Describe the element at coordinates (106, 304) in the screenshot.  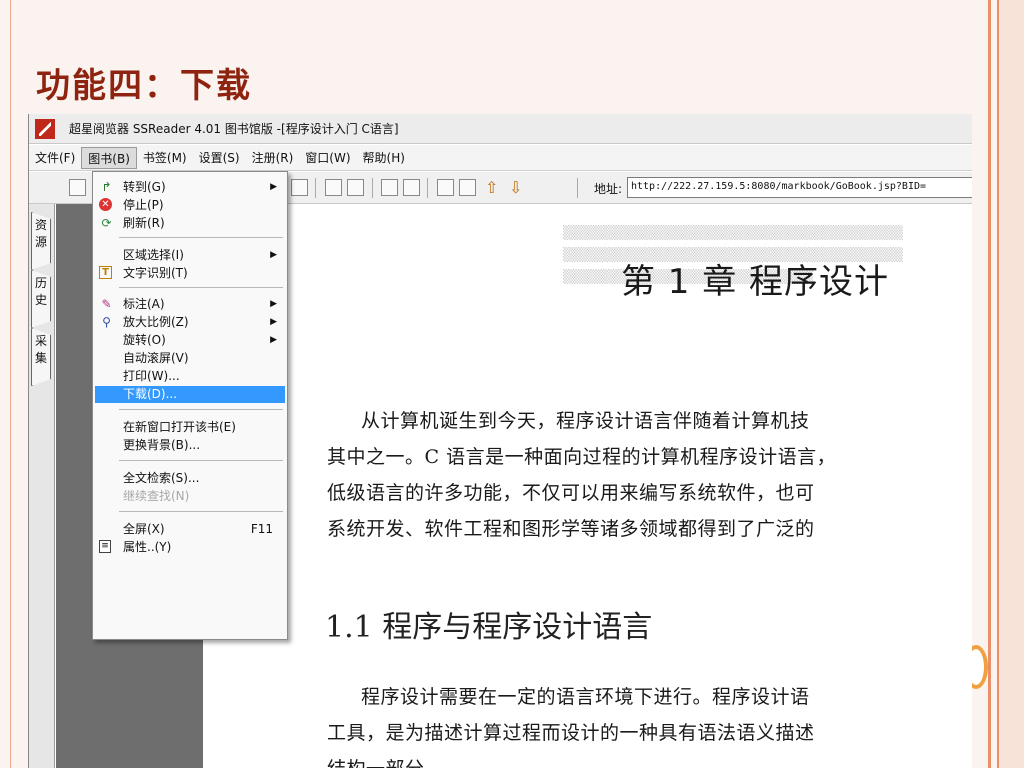
I see `annotate-icon: ✎` at that location.